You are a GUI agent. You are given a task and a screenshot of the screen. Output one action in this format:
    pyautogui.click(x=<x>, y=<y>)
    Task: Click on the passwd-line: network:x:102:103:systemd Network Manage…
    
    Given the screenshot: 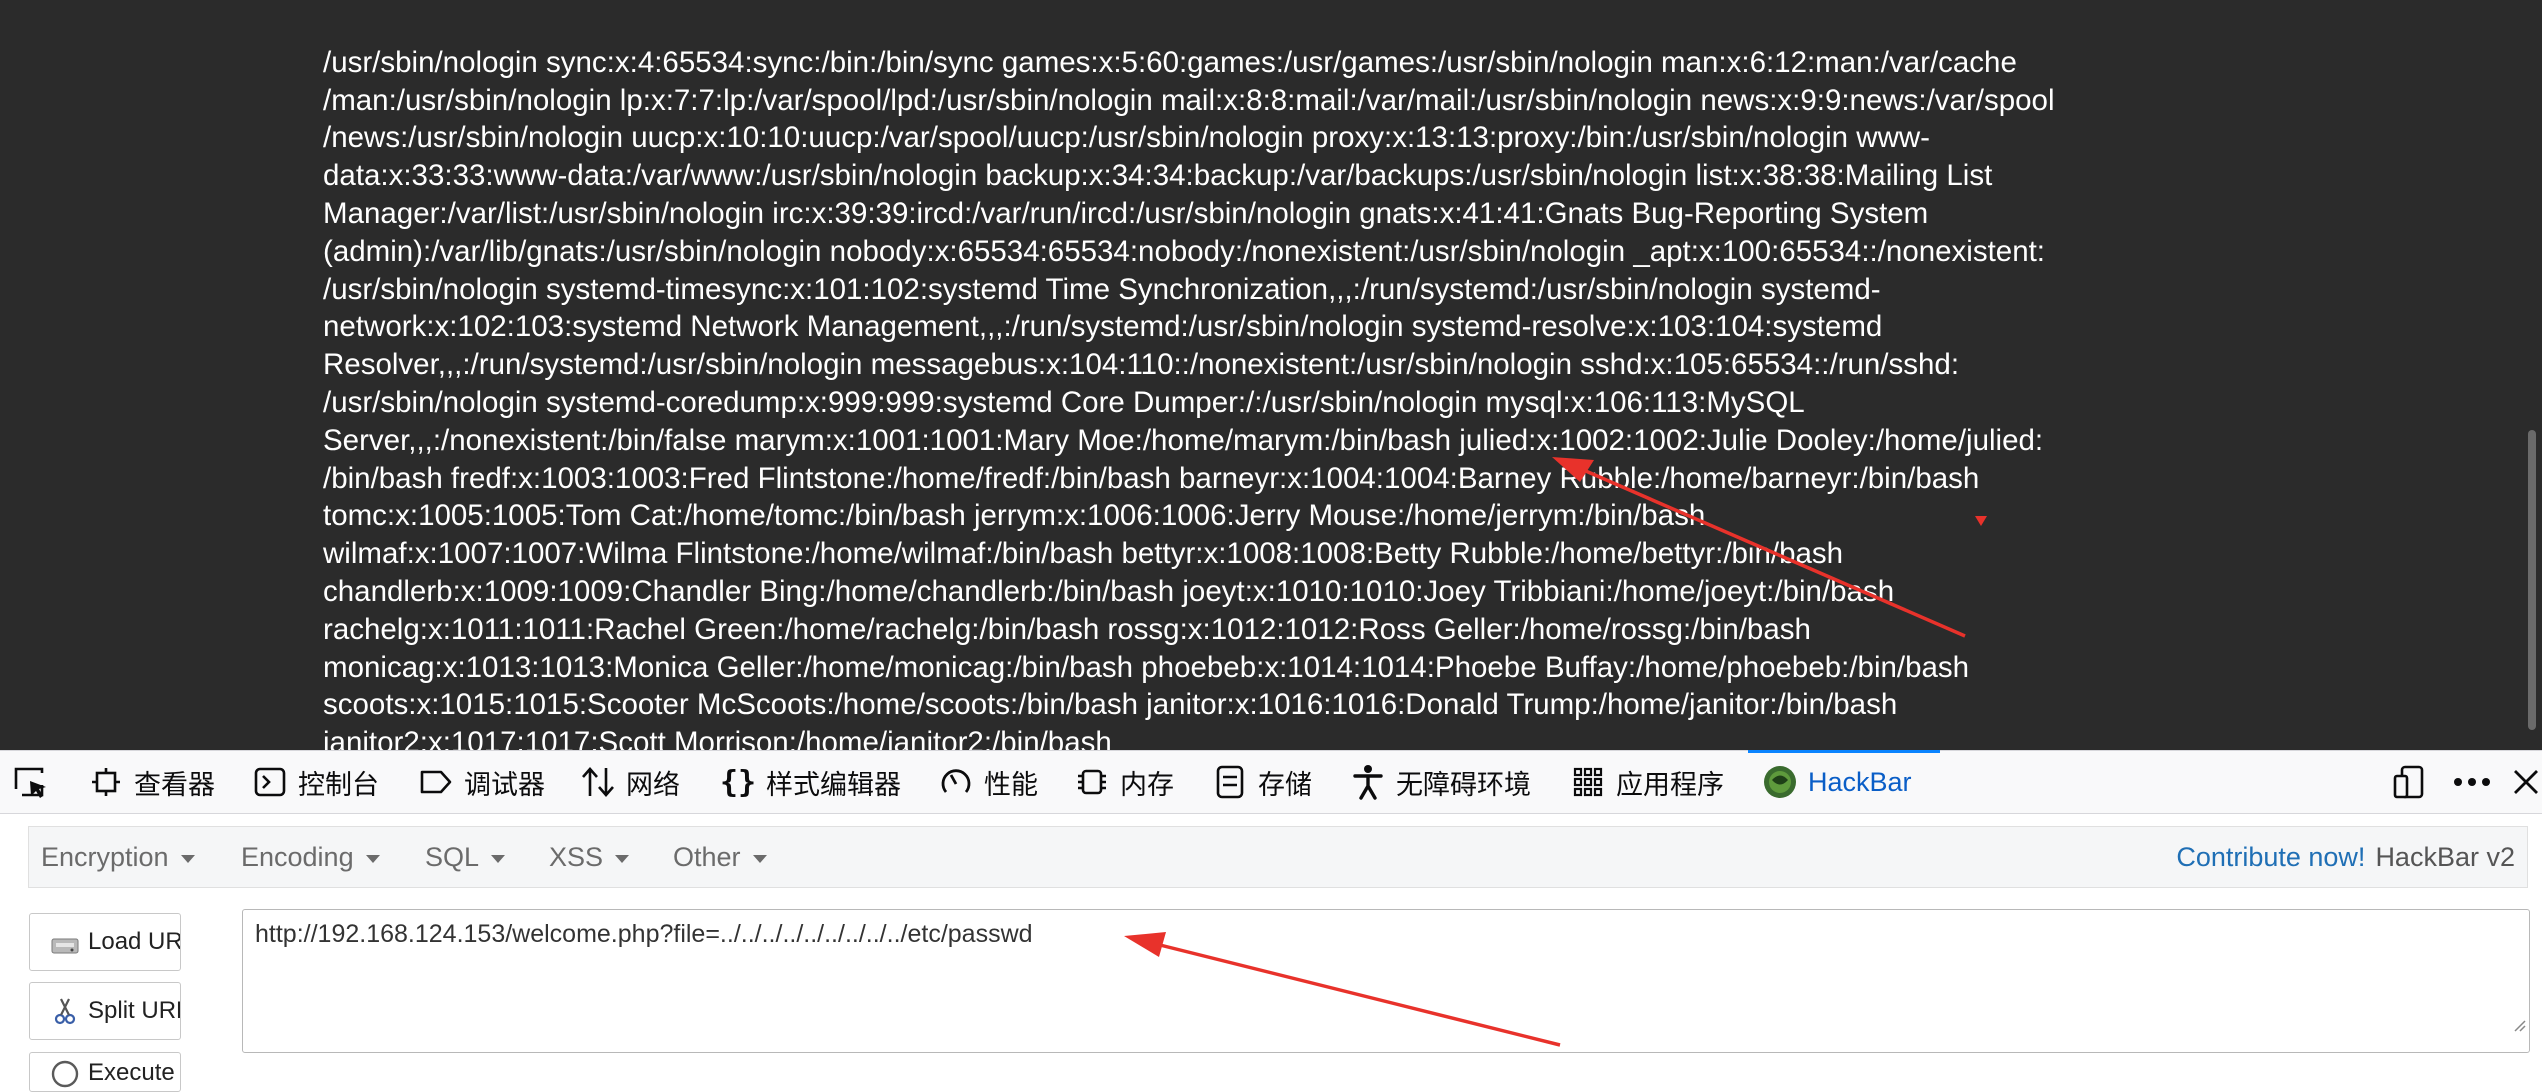 What is the action you would take?
    pyautogui.click(x=1103, y=327)
    